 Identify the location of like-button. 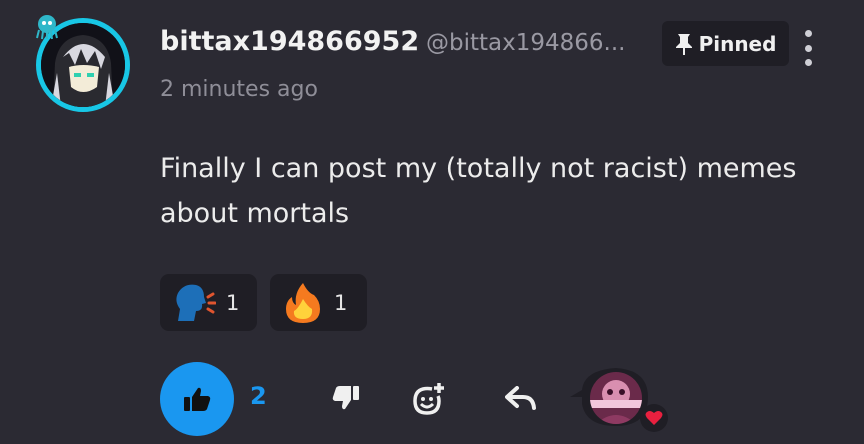
(197, 399).